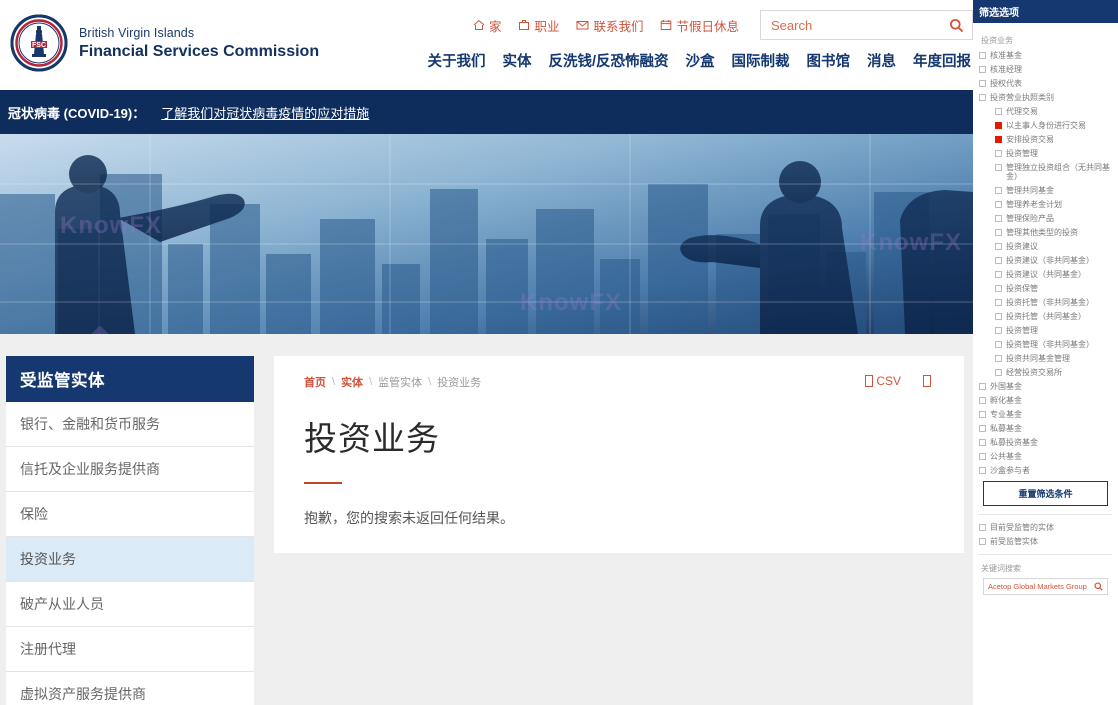 Image resolution: width=1118 pixels, height=705 pixels. What do you see at coordinates (1045, 442) in the screenshot?
I see `filter-option: 私募投资基金` at bounding box center [1045, 442].